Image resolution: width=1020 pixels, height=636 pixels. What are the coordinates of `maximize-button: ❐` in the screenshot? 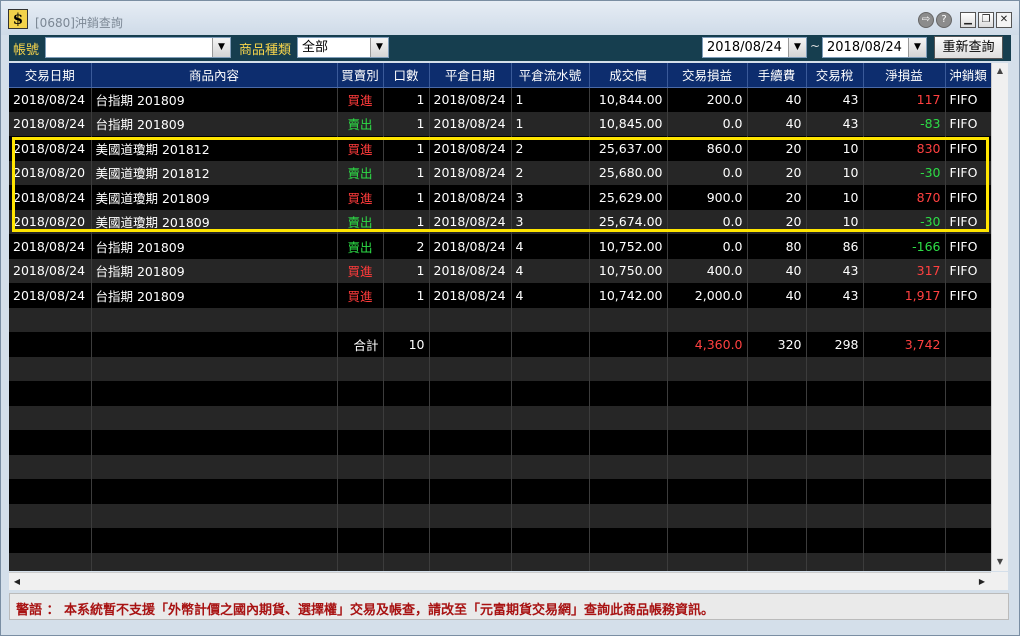 It's located at (986, 20).